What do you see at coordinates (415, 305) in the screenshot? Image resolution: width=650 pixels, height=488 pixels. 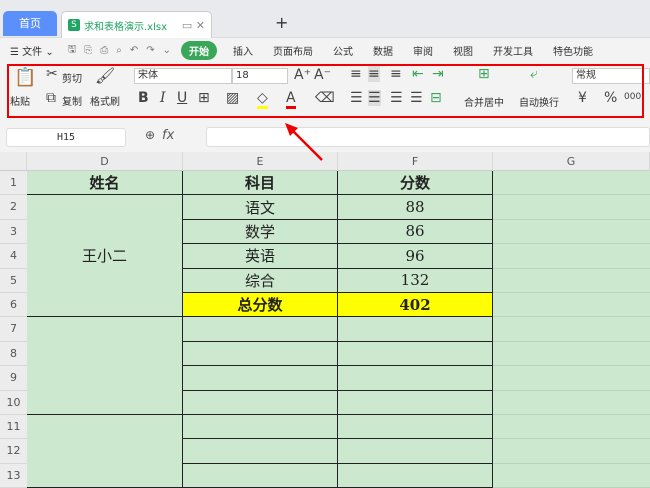 I see `cell-total: 402` at bounding box center [415, 305].